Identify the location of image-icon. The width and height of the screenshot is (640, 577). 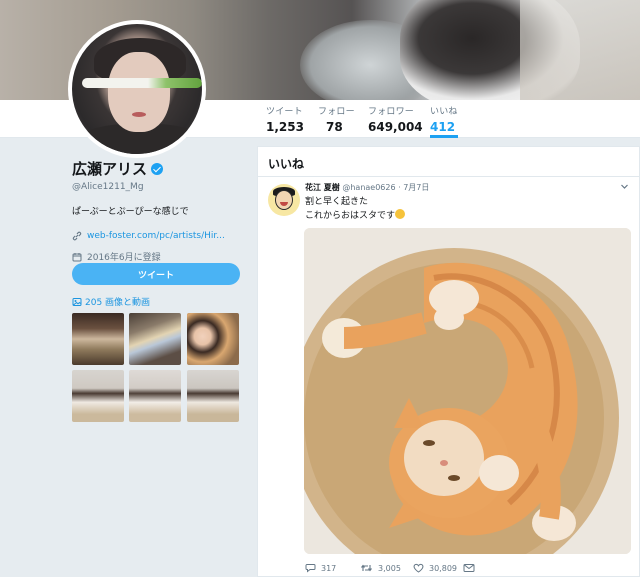
(77, 302).